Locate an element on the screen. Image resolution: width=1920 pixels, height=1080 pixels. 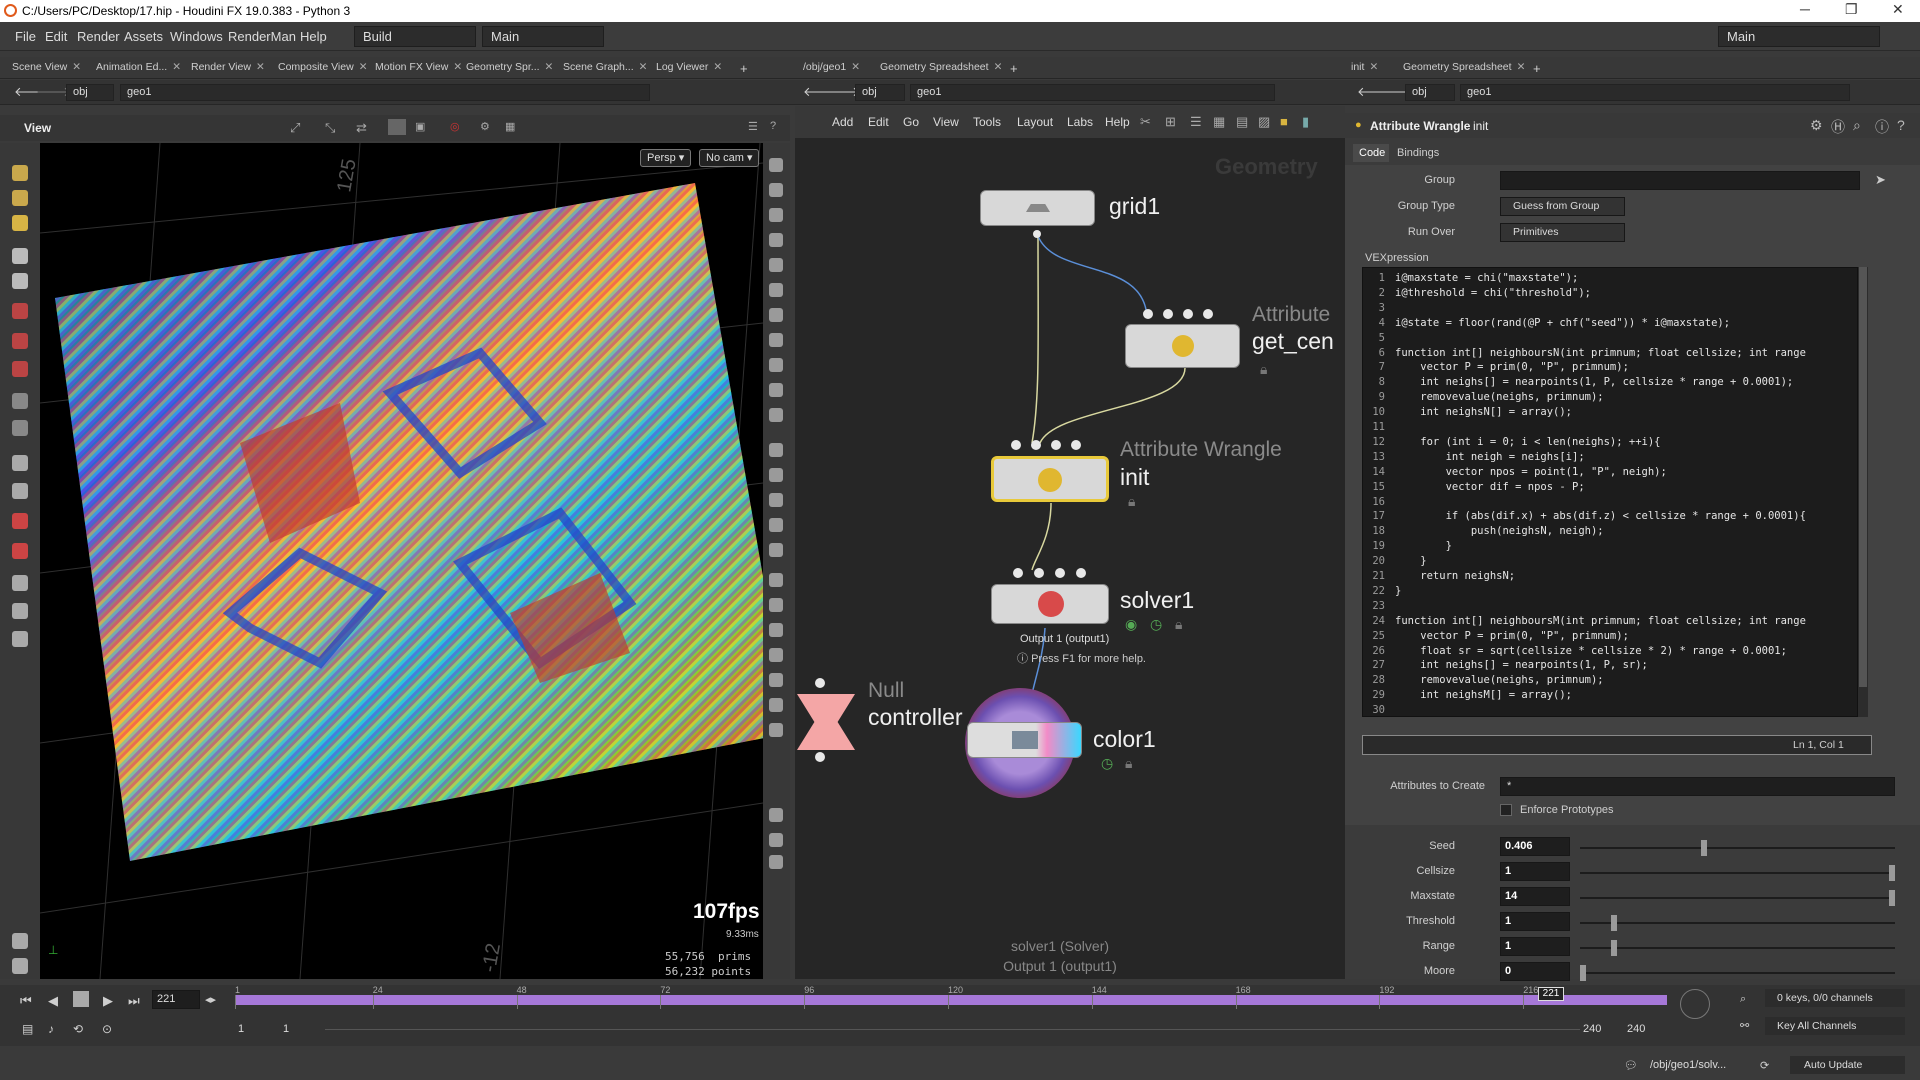
solver1-node is located at coordinates (1050, 604).